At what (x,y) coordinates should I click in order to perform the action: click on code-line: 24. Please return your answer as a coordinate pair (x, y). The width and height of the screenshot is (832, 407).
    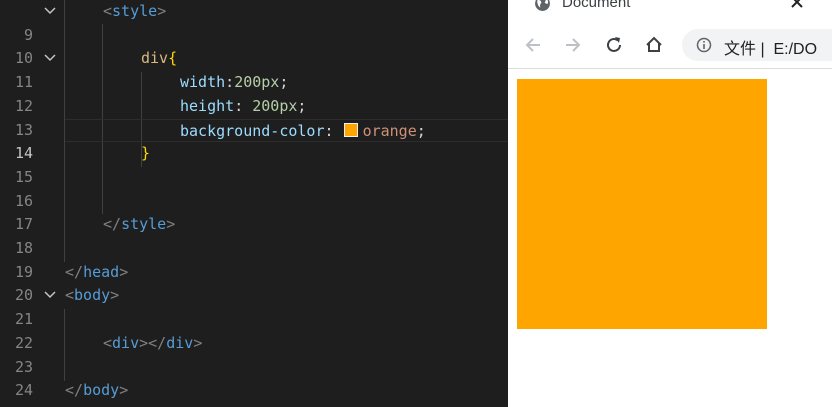
    Looking at the image, I should click on (254, 377).